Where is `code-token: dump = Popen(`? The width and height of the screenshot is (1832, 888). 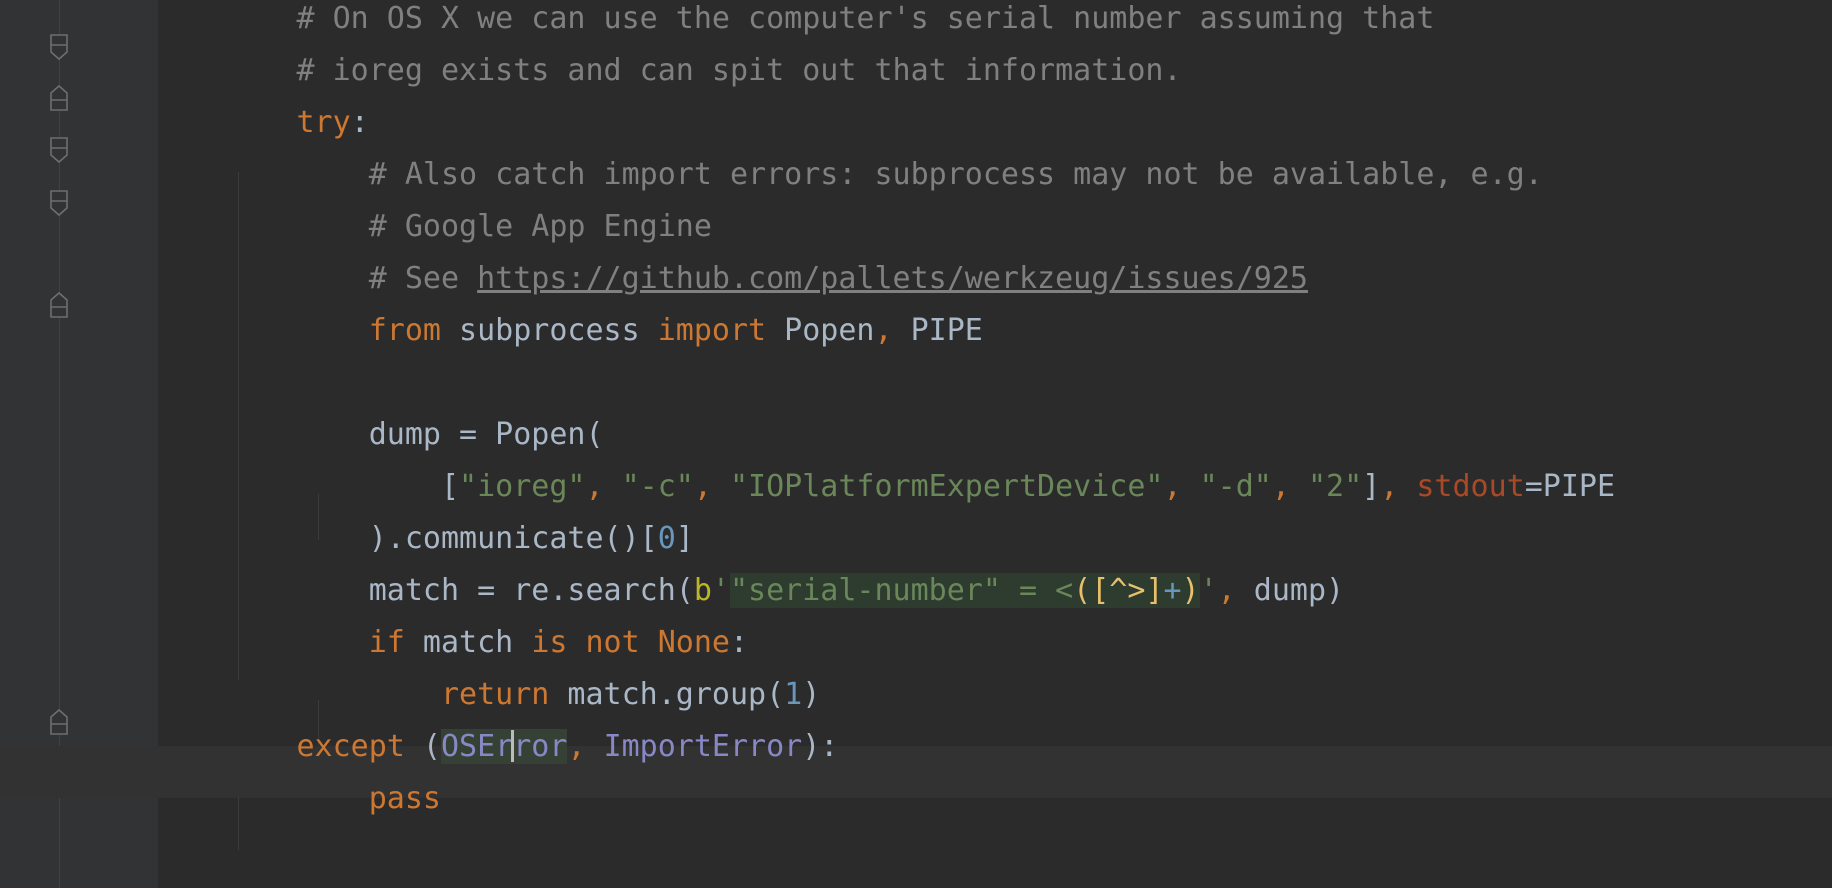 code-token: dump = Popen( is located at coordinates (486, 434).